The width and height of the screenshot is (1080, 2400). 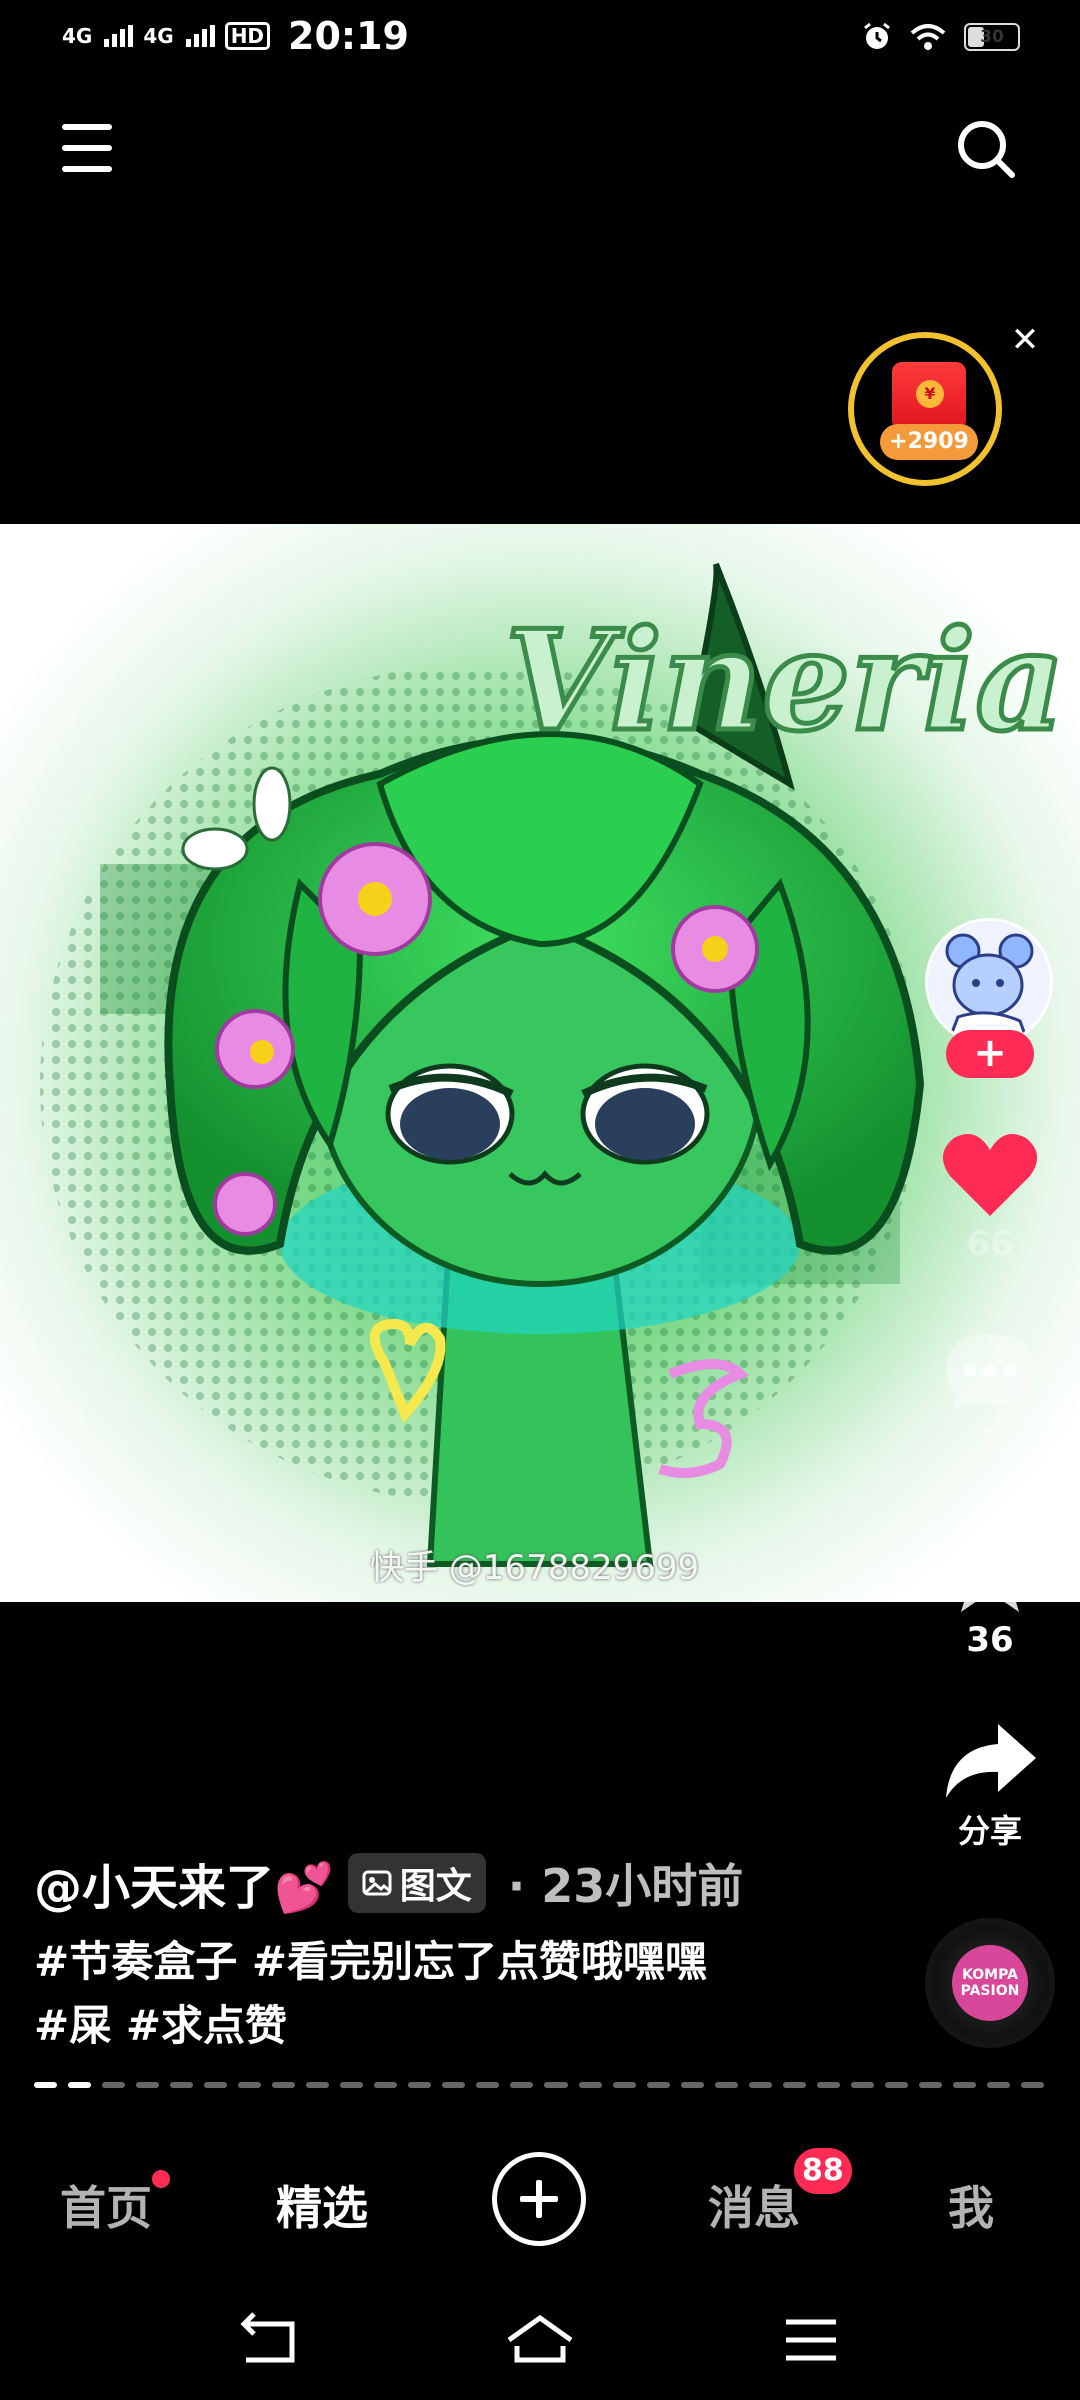 What do you see at coordinates (990, 1244) in the screenshot?
I see `like-count: 66` at bounding box center [990, 1244].